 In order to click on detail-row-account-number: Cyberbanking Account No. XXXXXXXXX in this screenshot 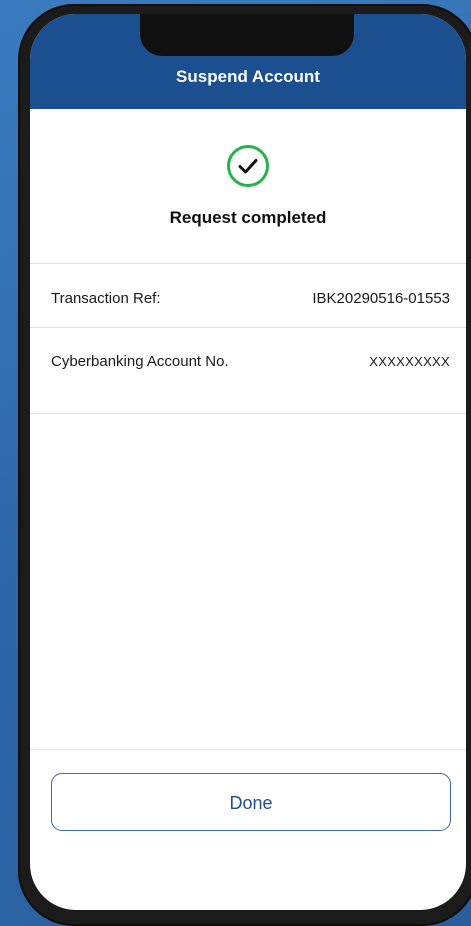, I will do `click(248, 371)`.